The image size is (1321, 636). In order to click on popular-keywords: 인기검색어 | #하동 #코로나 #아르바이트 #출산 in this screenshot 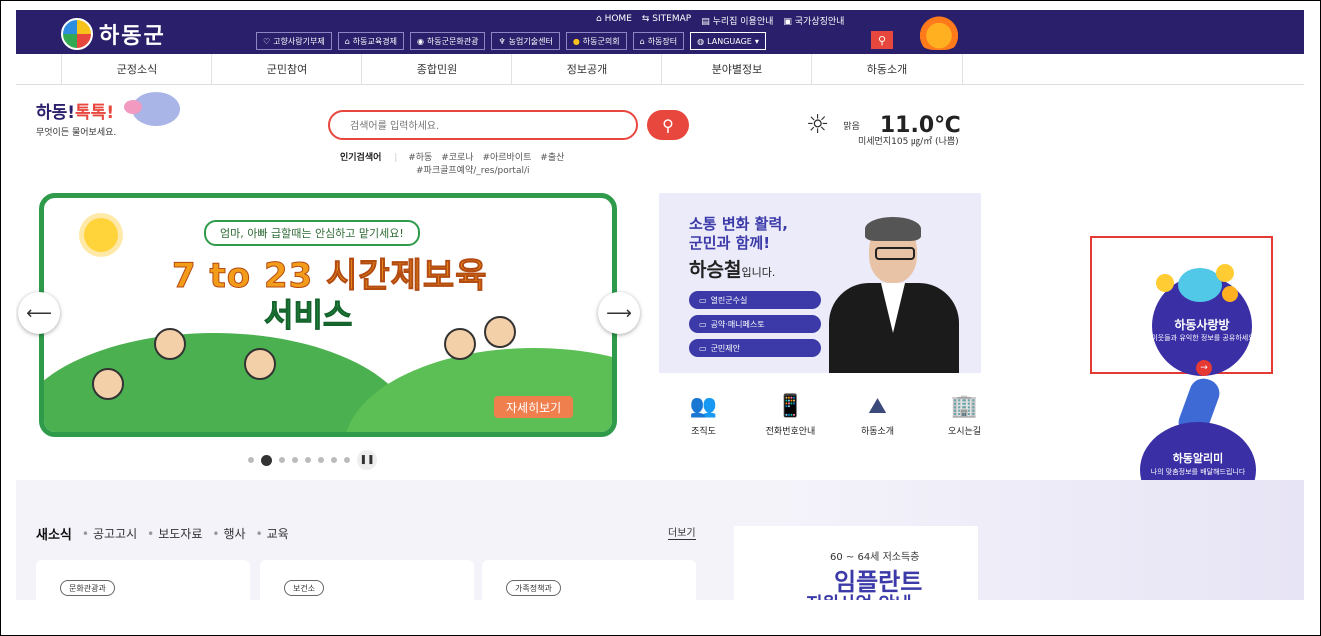, I will do `click(452, 158)`.